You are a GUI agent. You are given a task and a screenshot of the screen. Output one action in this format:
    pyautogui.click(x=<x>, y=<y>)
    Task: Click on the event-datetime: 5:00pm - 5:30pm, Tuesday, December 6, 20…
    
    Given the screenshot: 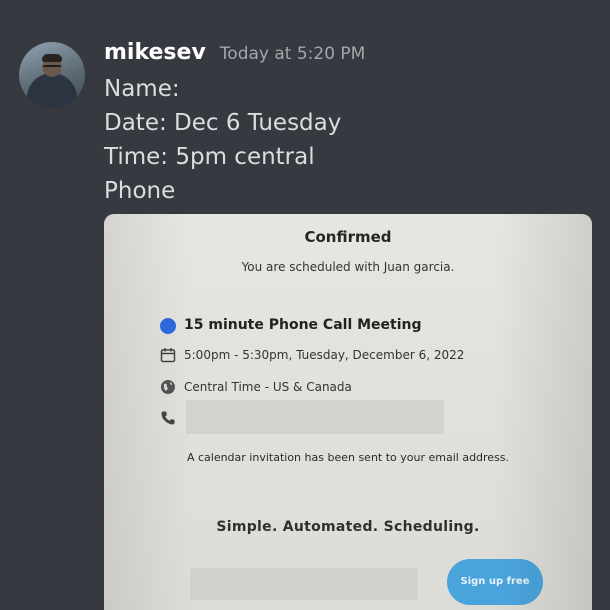 What is the action you would take?
    pyautogui.click(x=324, y=355)
    